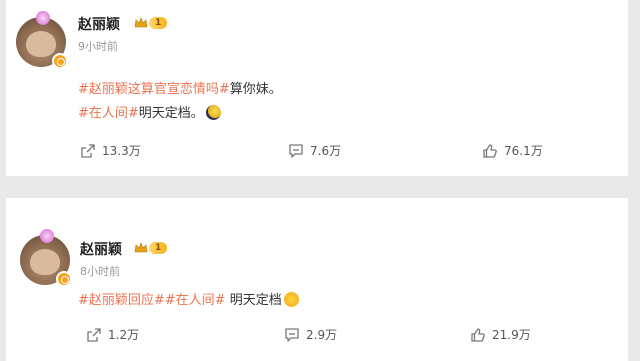 Image resolution: width=640 pixels, height=361 pixels. I want to click on post-text-line: #在人间#明天定档。, so click(149, 111).